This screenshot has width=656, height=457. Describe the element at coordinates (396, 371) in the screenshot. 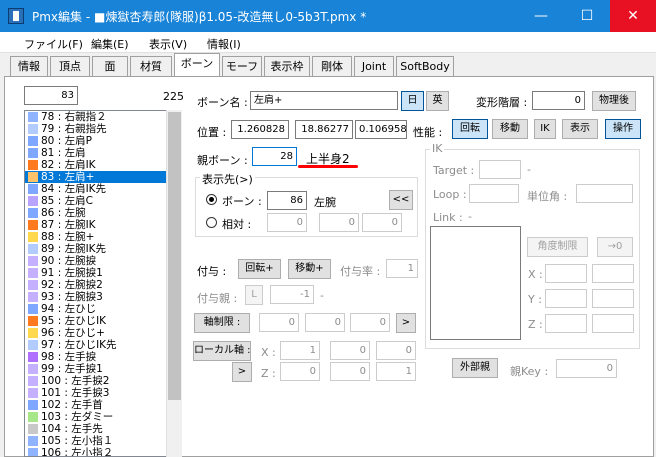

I see `local-z3-input: 1` at that location.